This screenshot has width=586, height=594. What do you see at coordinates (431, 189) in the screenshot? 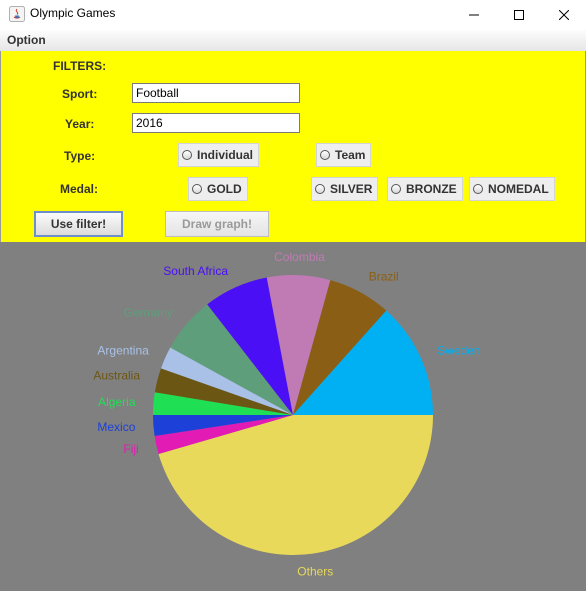
I see `radio-label: BRONZE` at bounding box center [431, 189].